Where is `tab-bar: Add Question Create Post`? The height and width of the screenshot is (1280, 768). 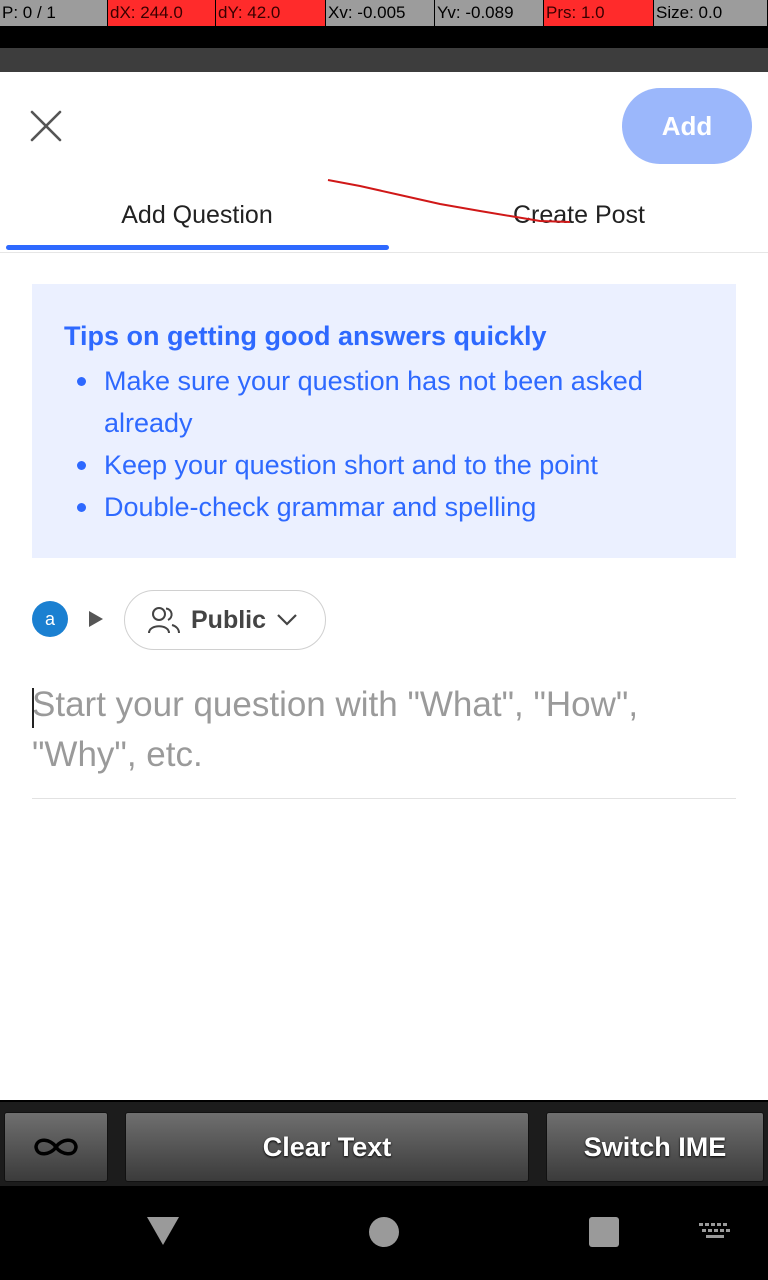 tab-bar: Add Question Create Post is located at coordinates (384, 216).